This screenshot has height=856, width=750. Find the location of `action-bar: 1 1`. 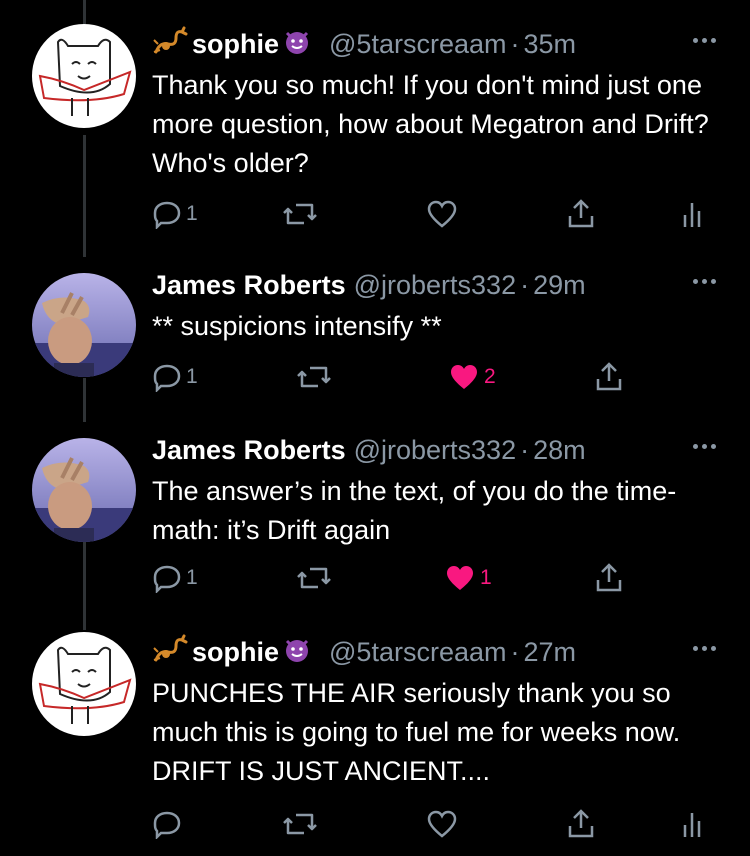

action-bar: 1 1 is located at coordinates (432, 578).